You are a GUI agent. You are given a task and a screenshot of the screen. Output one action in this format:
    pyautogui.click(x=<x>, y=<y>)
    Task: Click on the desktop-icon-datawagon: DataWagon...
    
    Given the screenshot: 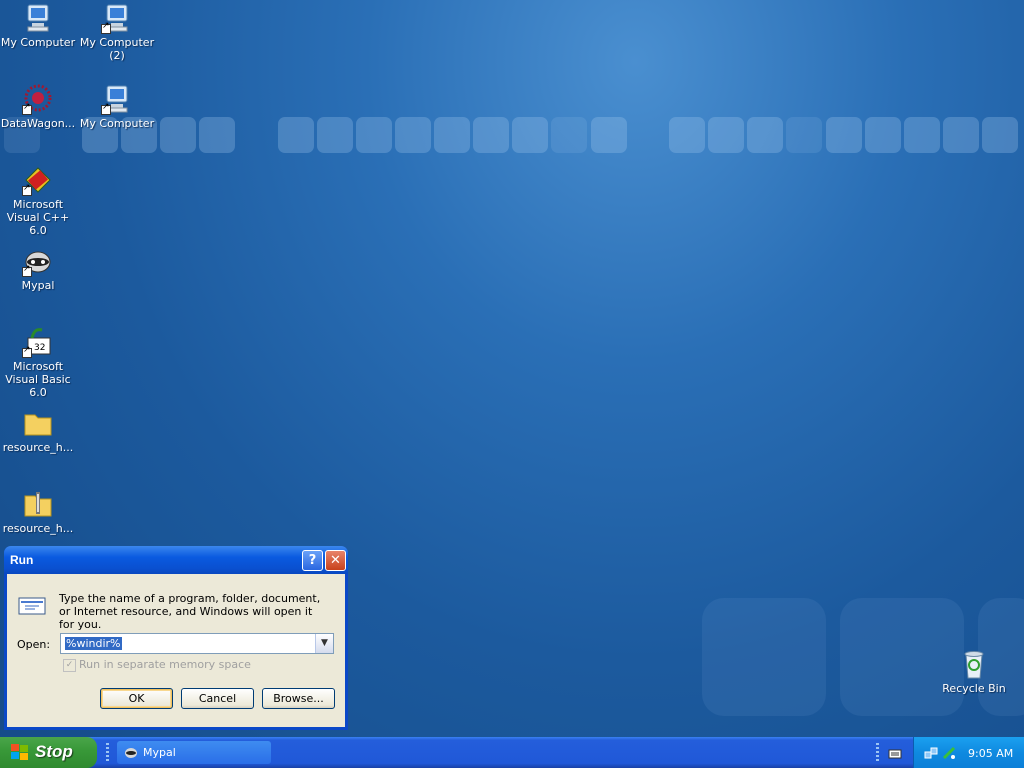 What is the action you would take?
    pyautogui.click(x=38, y=106)
    